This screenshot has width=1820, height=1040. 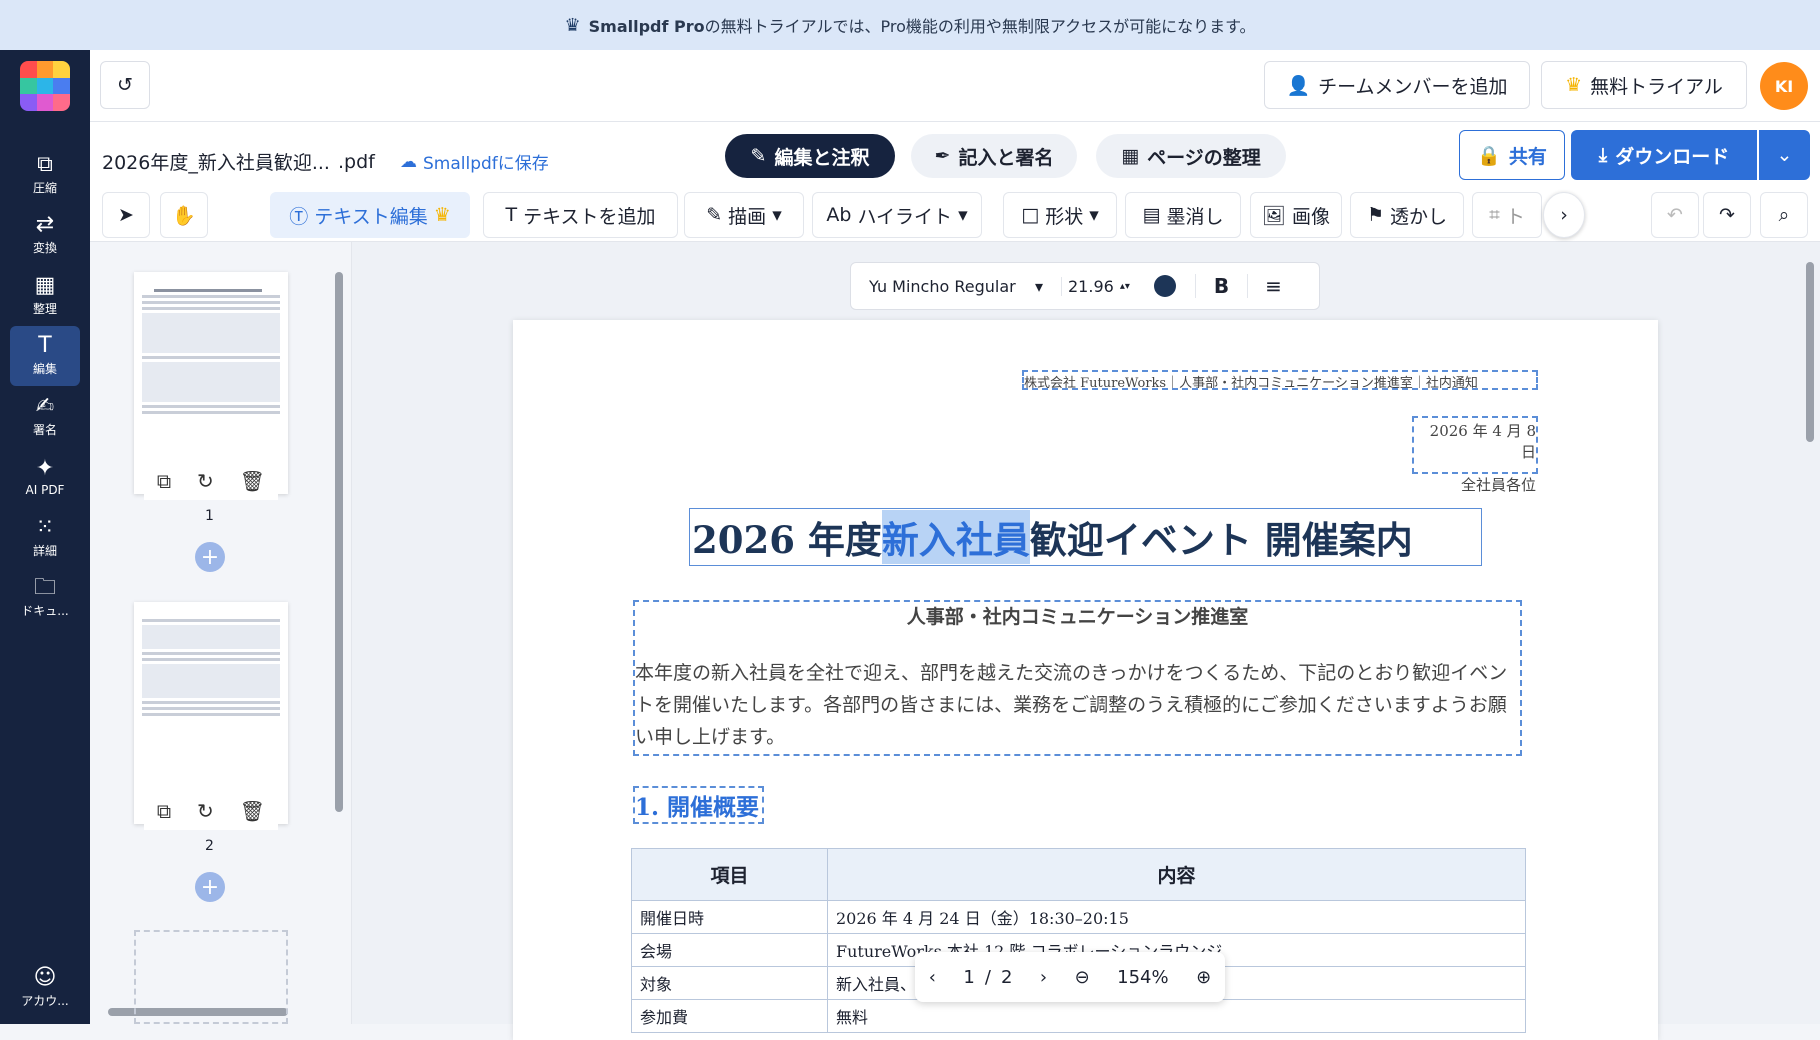 I want to click on nav-compress: ⧉ 圧縮, so click(x=45, y=175).